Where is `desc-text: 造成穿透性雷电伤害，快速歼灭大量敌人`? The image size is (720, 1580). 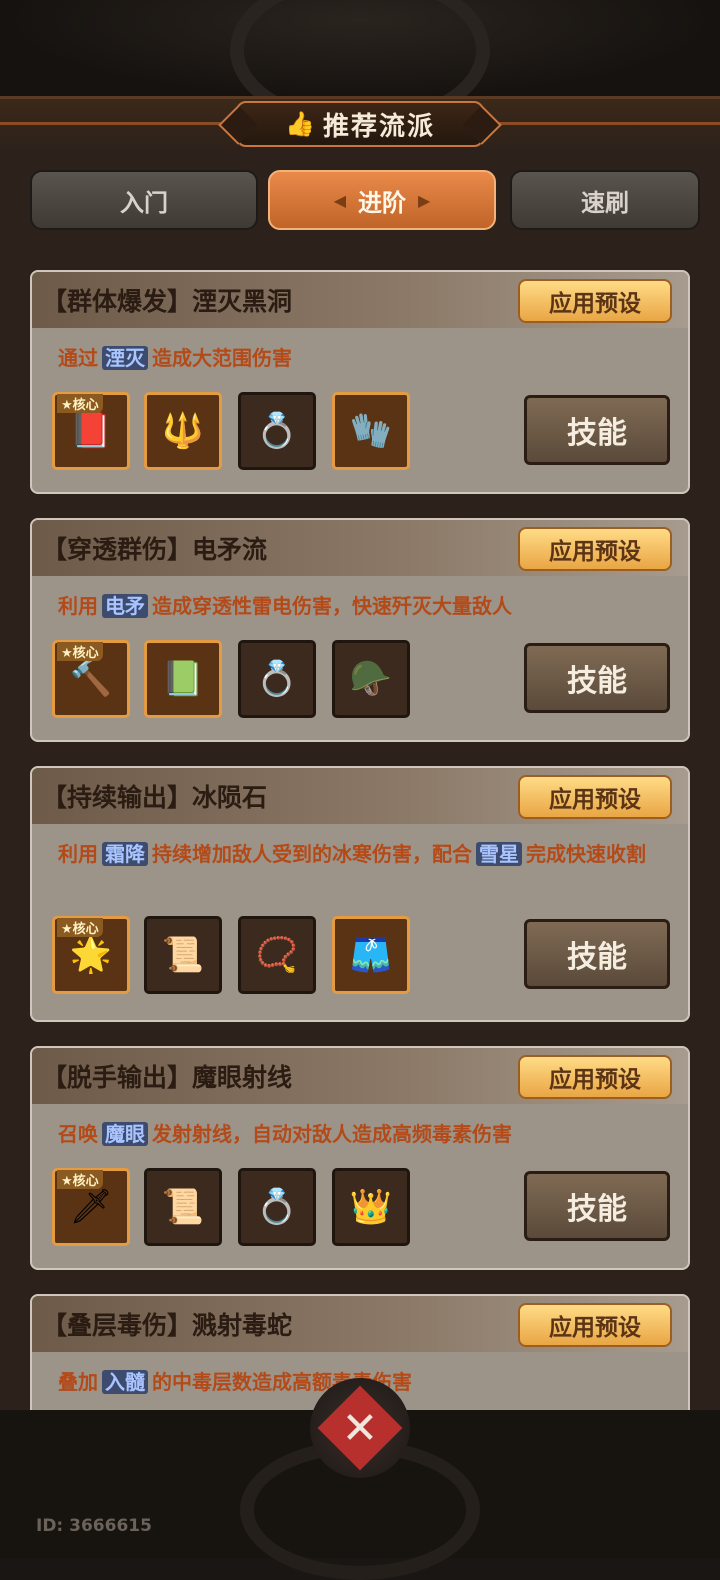 desc-text: 造成穿透性雷电伤害，快速歼灭大量敌人 is located at coordinates (332, 606).